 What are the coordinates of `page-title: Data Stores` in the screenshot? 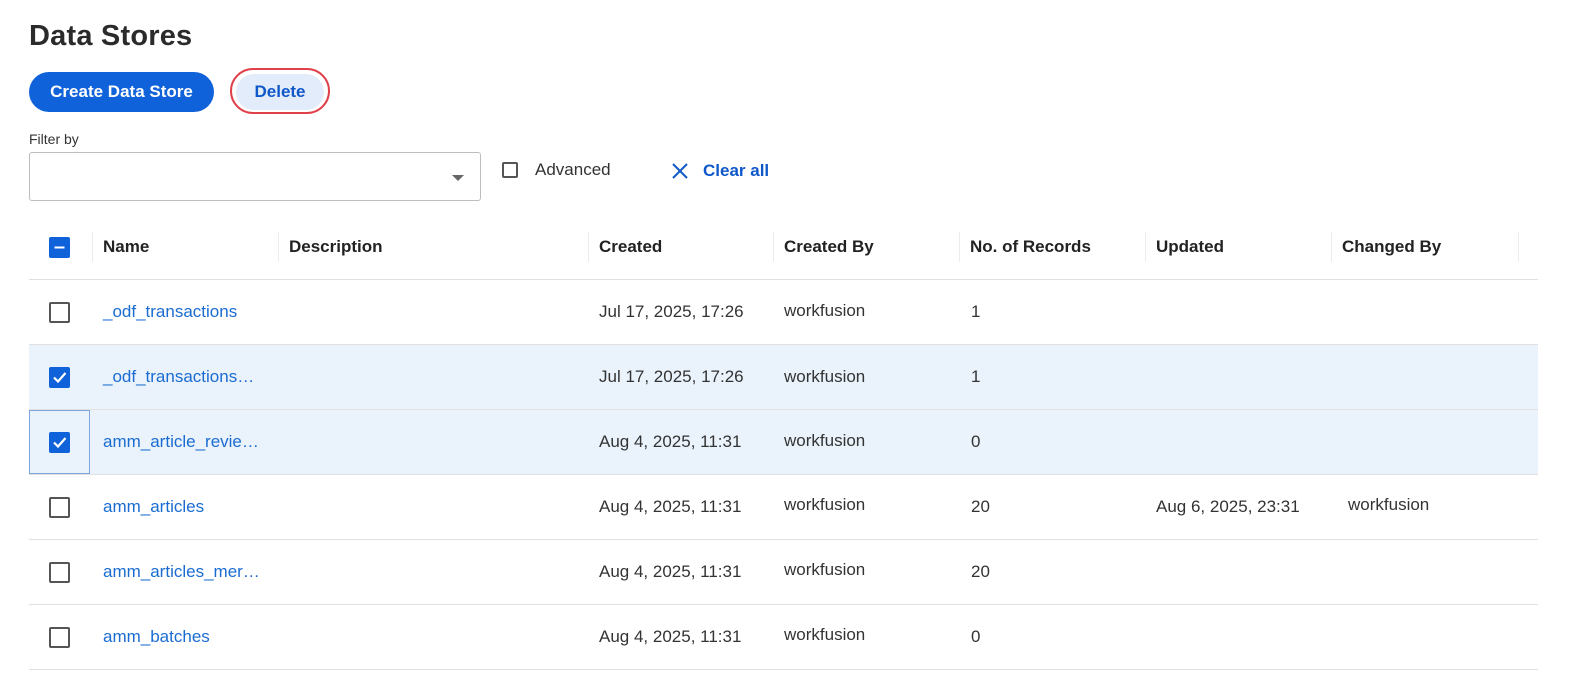 It's located at (111, 36).